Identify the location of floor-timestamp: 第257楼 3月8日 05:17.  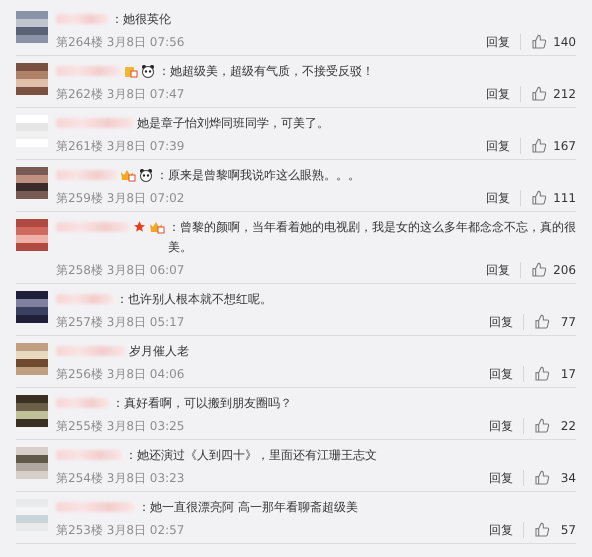
(121, 322).